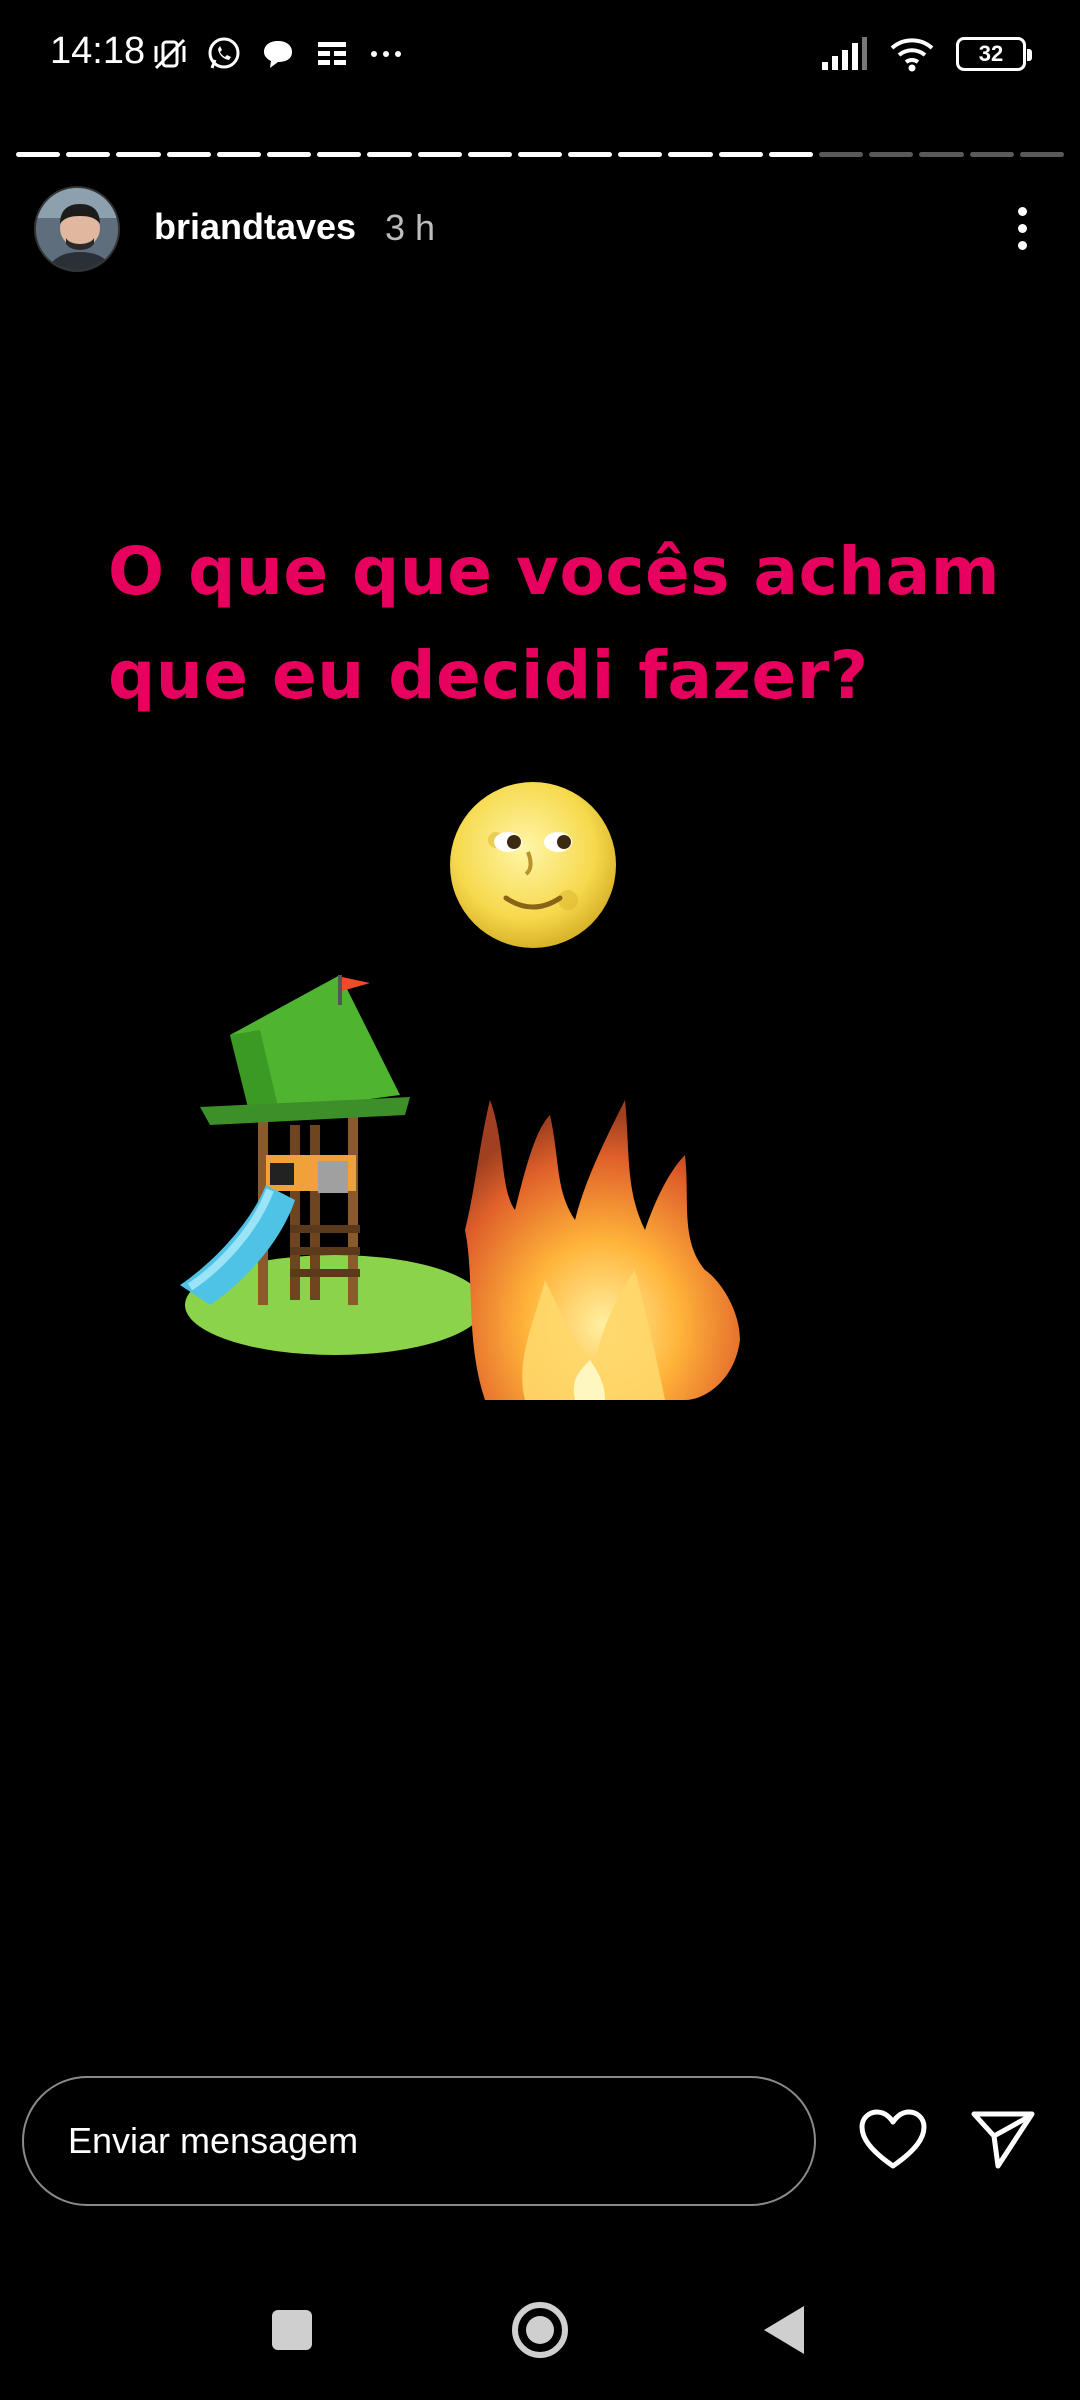 The image size is (1080, 2400). Describe the element at coordinates (170, 54) in the screenshot. I see `mute-vibrate-icon` at that location.